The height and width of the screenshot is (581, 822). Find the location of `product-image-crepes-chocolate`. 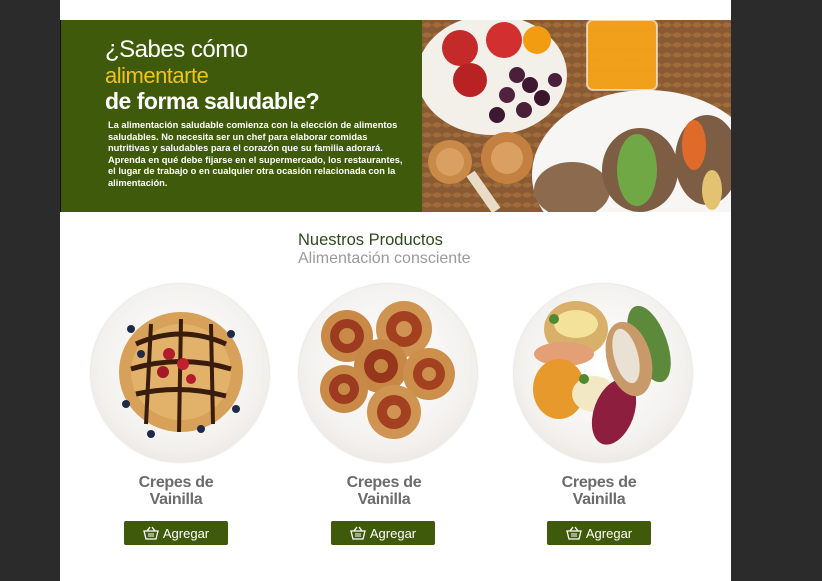

product-image-crepes-chocolate is located at coordinates (180, 373).